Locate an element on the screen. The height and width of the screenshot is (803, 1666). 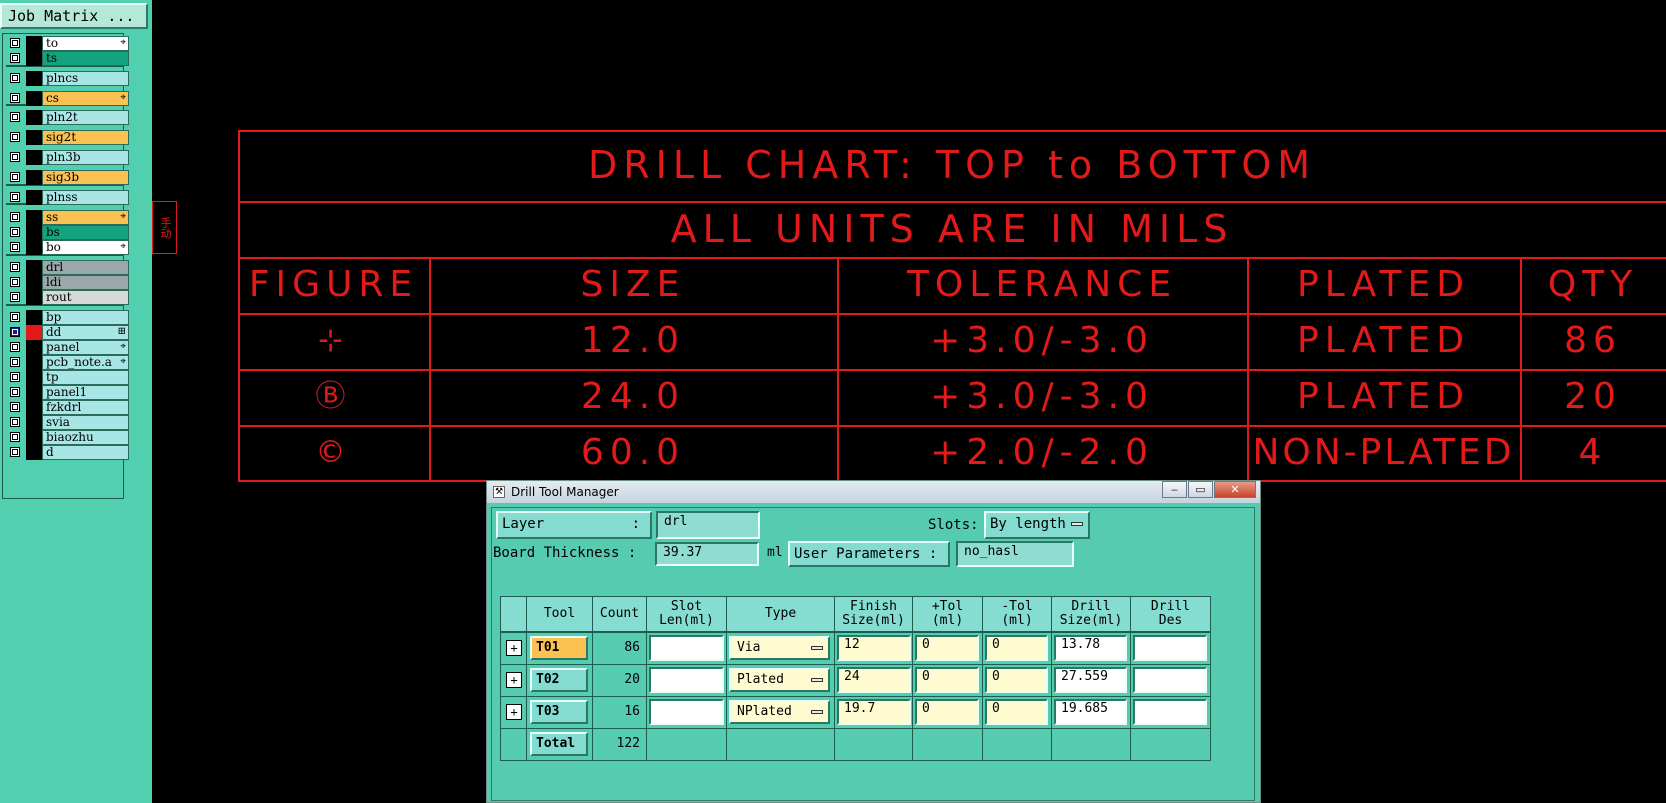
layer-row-biaozhu: biaozhu is located at coordinates (67, 437).